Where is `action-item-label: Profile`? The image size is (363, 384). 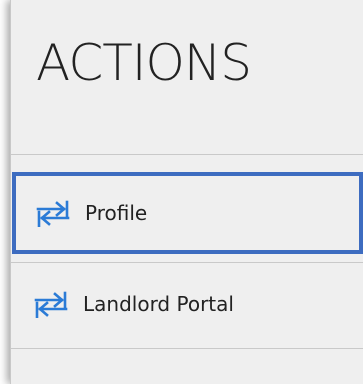 action-item-label: Profile is located at coordinates (116, 213).